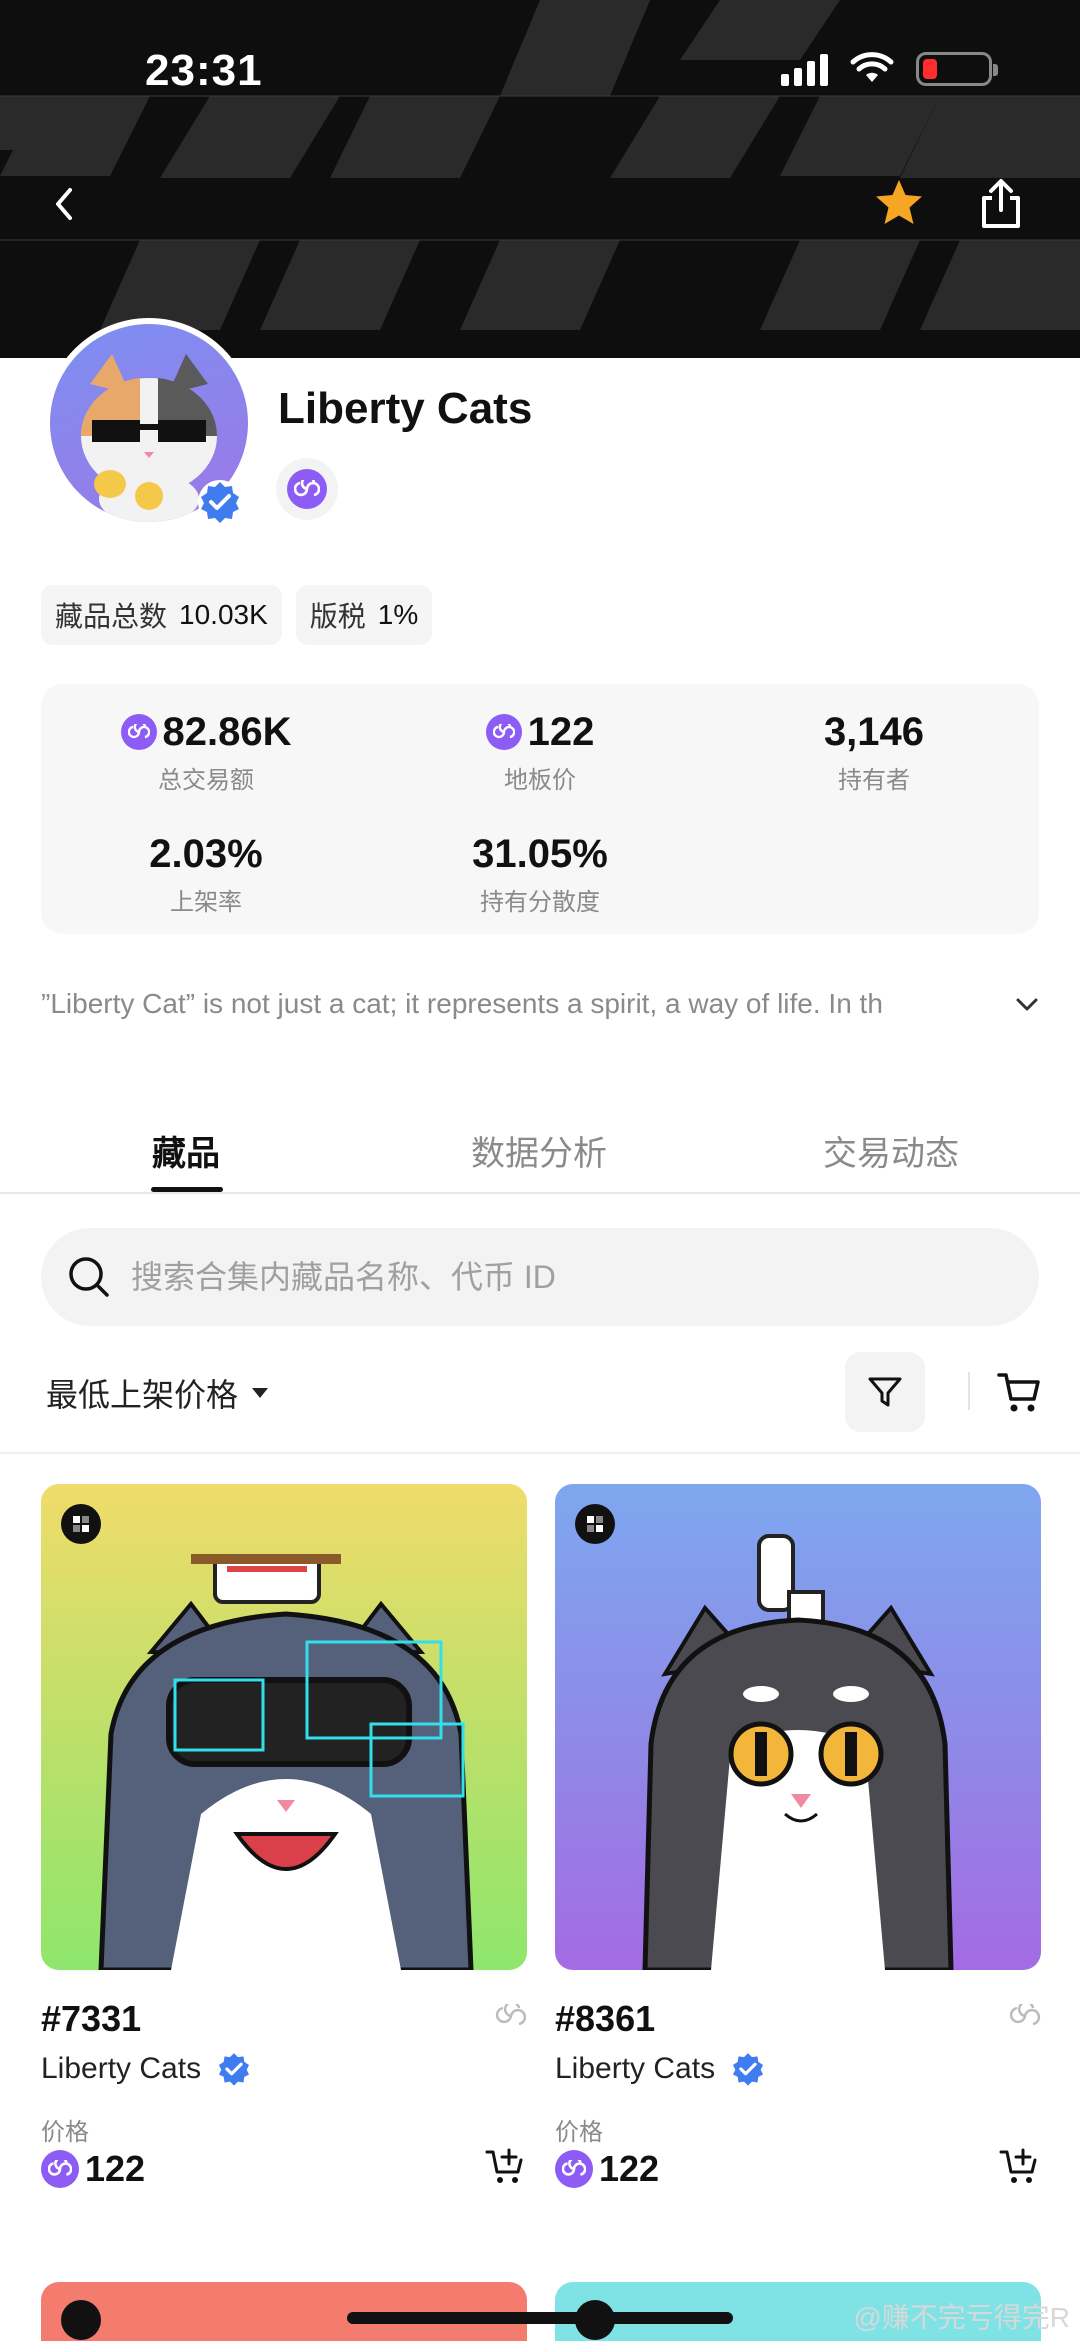  What do you see at coordinates (874, 780) in the screenshot?
I see `stat-label: 持有者` at bounding box center [874, 780].